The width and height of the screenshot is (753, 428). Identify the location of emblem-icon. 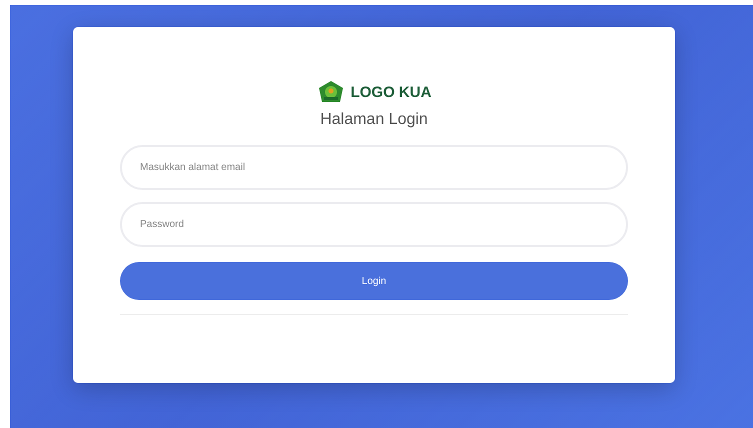
(330, 92).